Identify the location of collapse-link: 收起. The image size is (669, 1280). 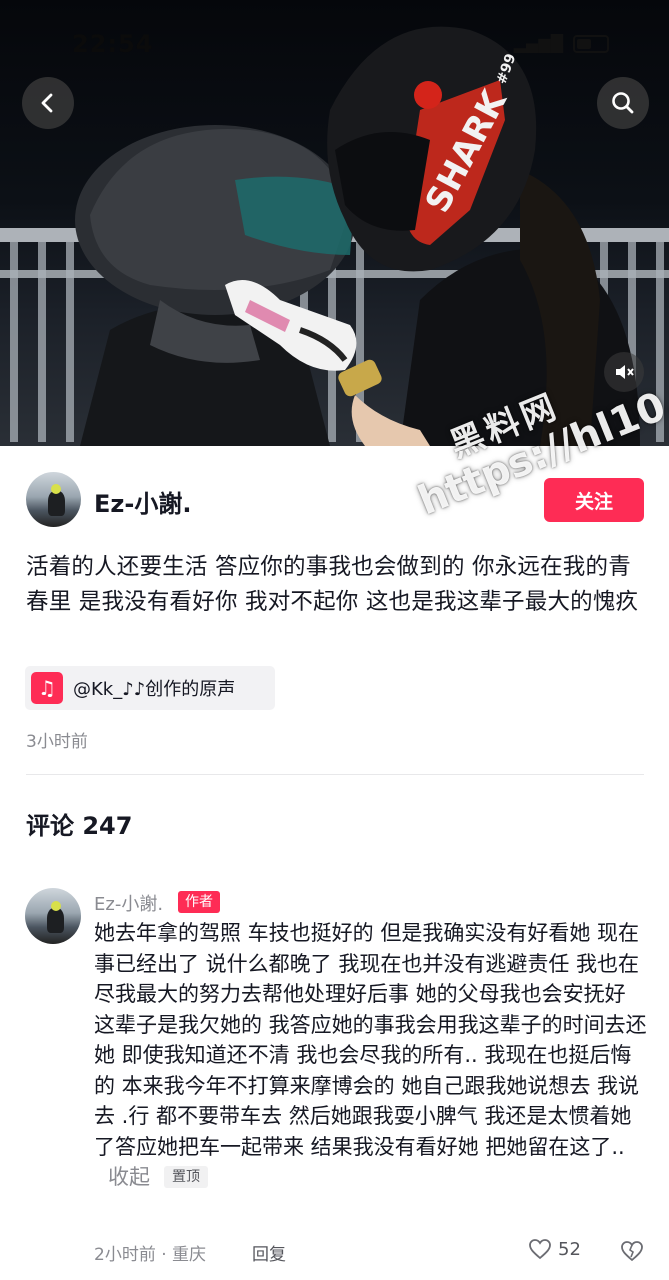
(129, 1177).